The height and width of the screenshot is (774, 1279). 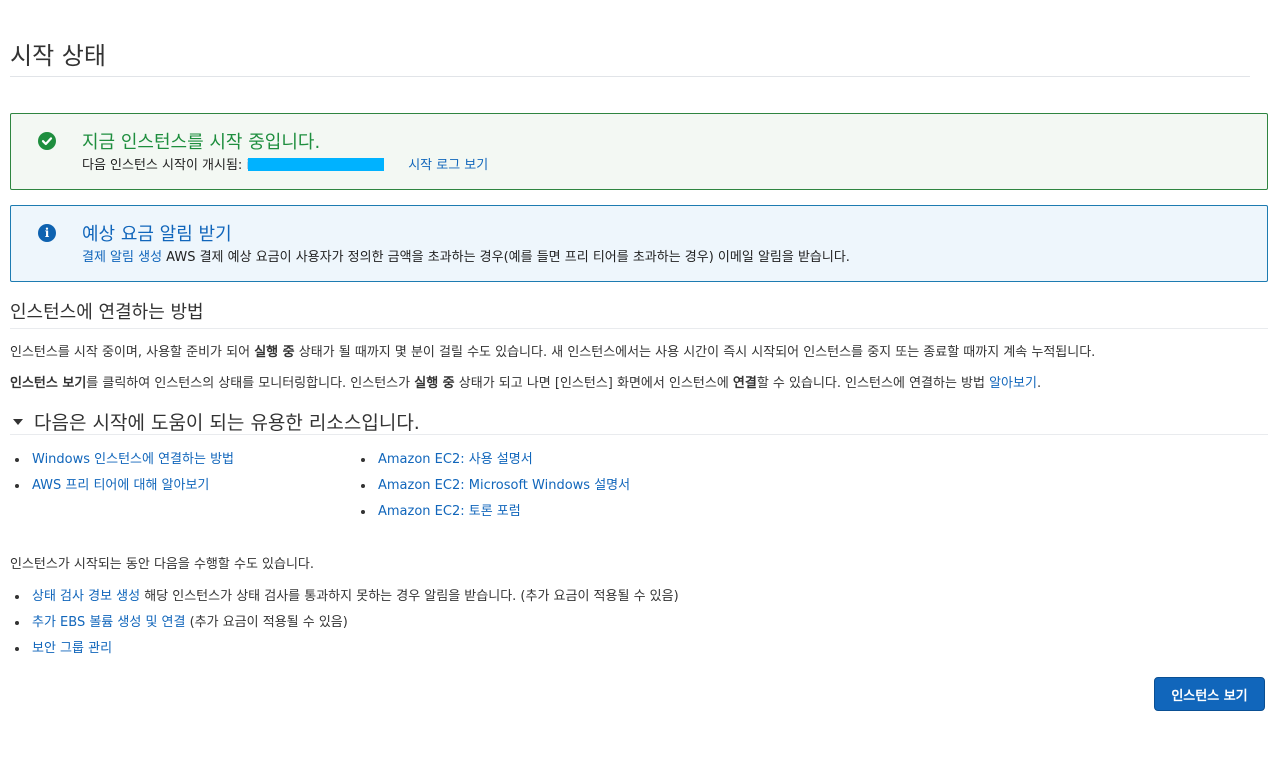 What do you see at coordinates (201, 142) in the screenshot?
I see `success-alert-title: 지금 인스턴스를 시작 중입니다.` at bounding box center [201, 142].